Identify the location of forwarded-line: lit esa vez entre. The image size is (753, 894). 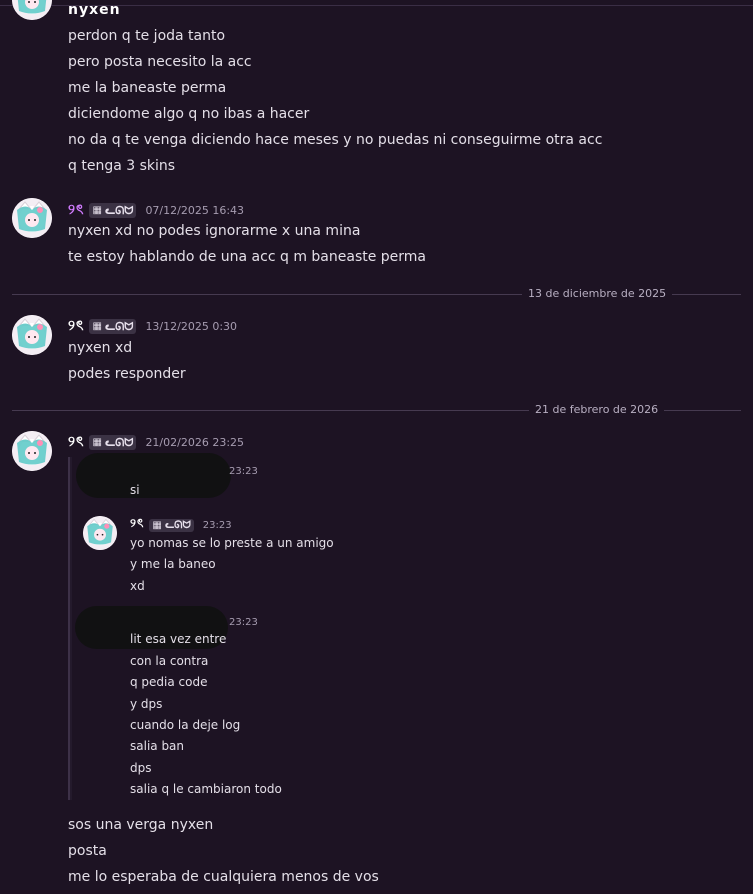
(178, 639).